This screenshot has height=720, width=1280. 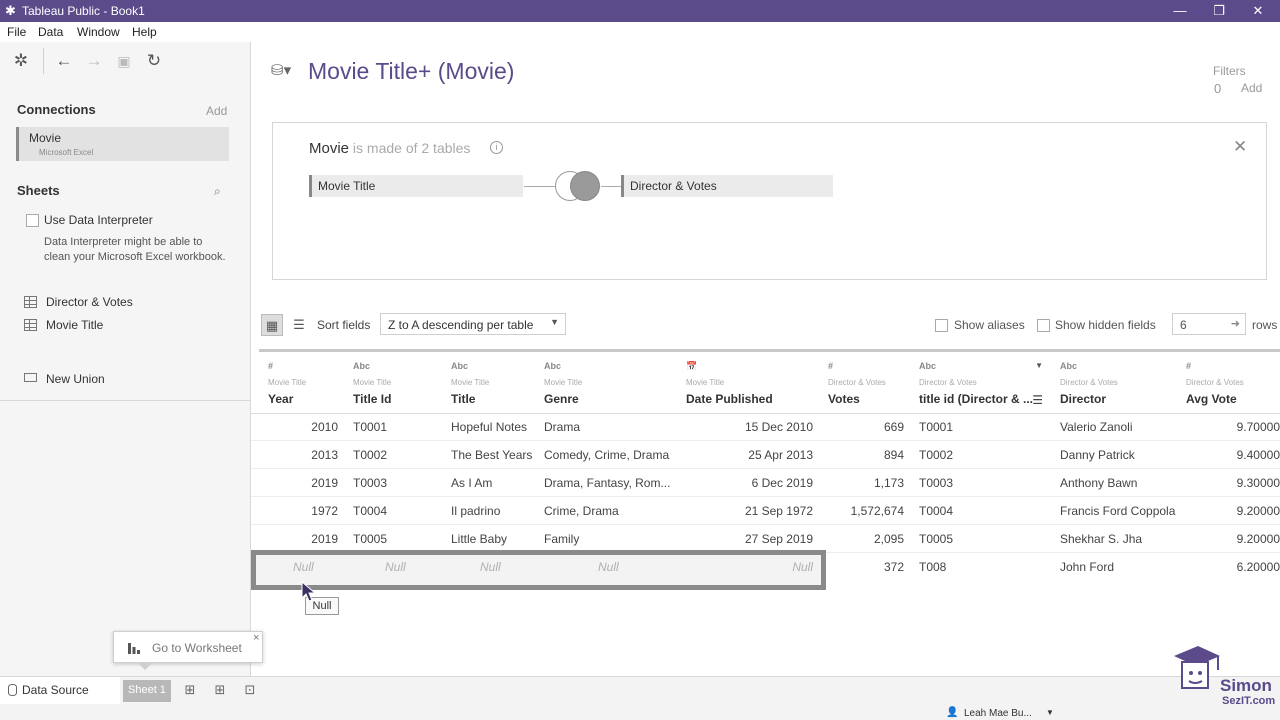 What do you see at coordinates (50, 32) in the screenshot?
I see `menu-data: Data` at bounding box center [50, 32].